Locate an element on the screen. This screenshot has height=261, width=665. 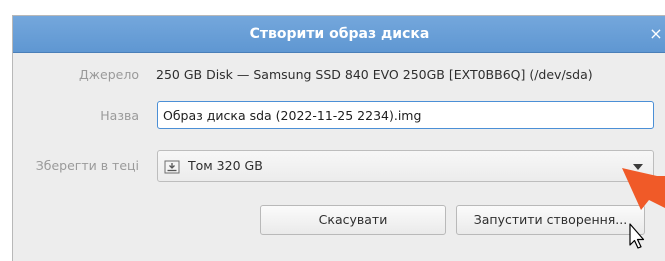
save-folder-combobox: Том 320 GB is located at coordinates (405, 166).